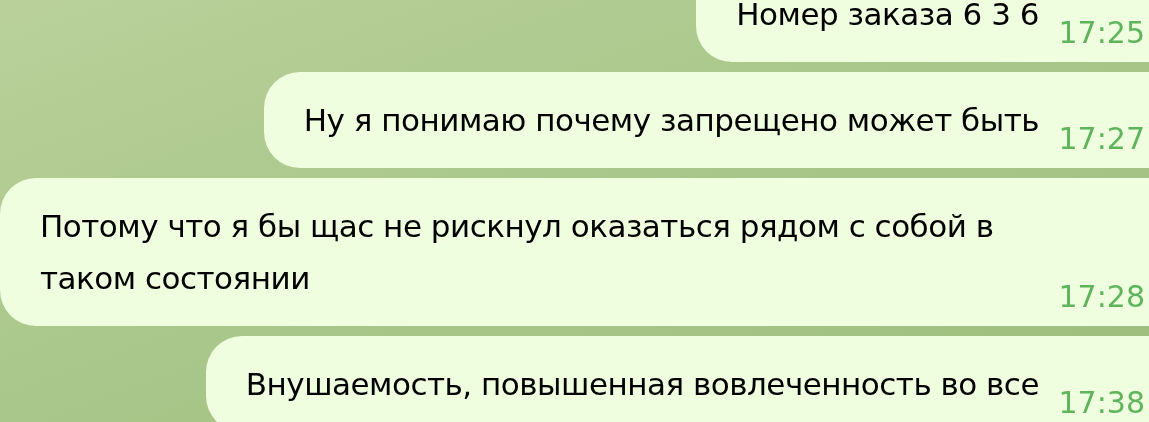 The width and height of the screenshot is (1149, 422). What do you see at coordinates (1101, 33) in the screenshot?
I see `message-time: 17:25` at bounding box center [1101, 33].